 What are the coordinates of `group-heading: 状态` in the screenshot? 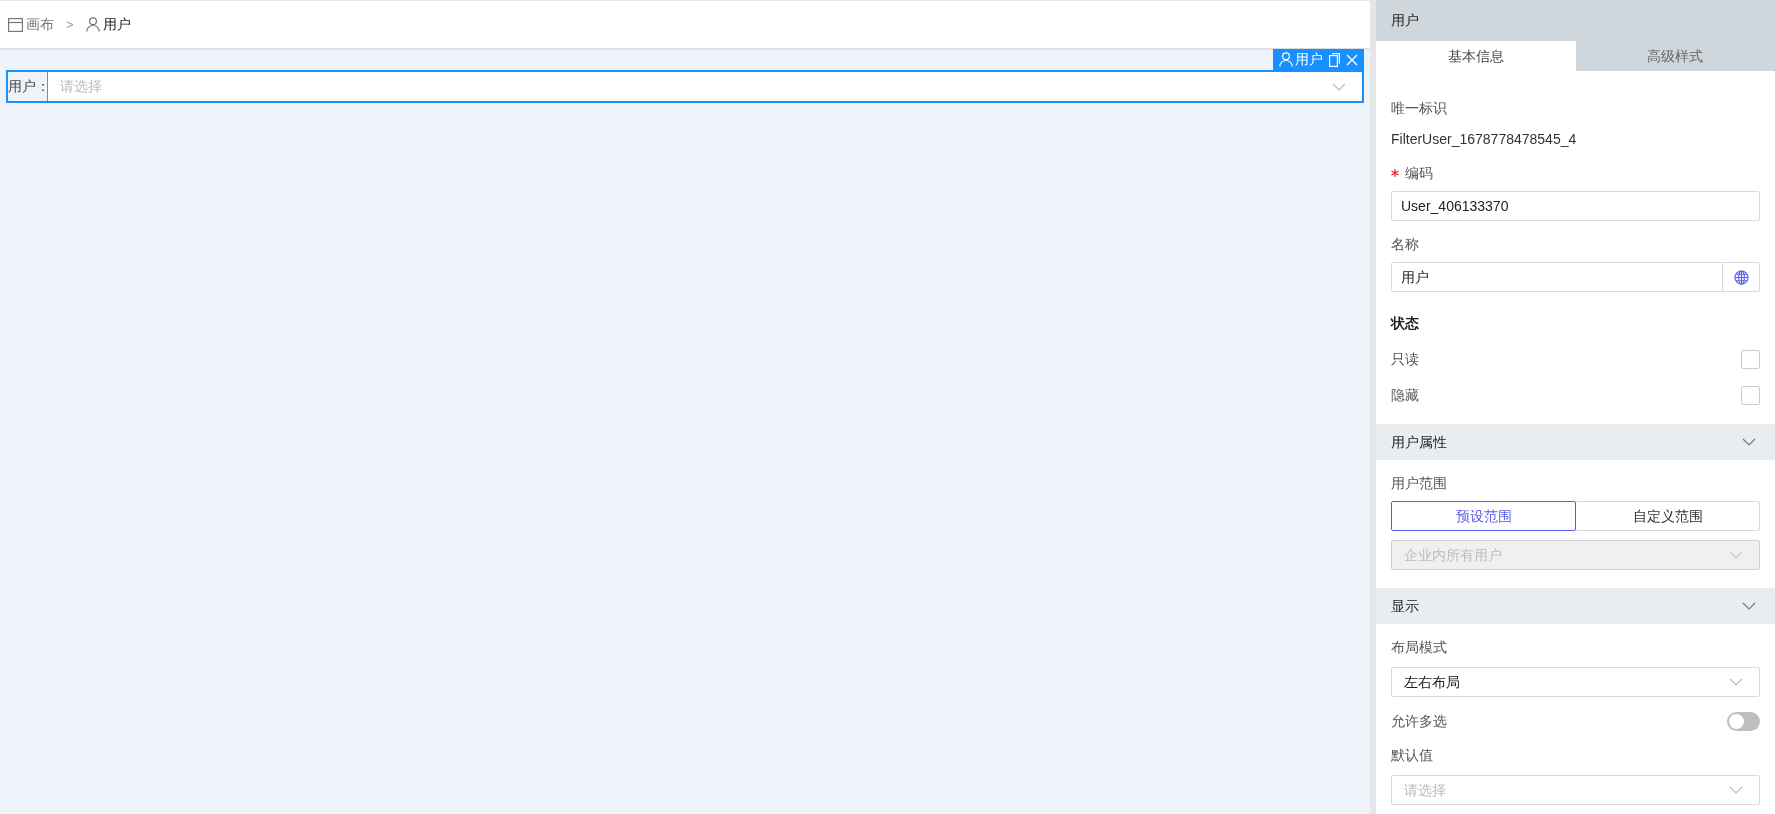 It's located at (1405, 323).